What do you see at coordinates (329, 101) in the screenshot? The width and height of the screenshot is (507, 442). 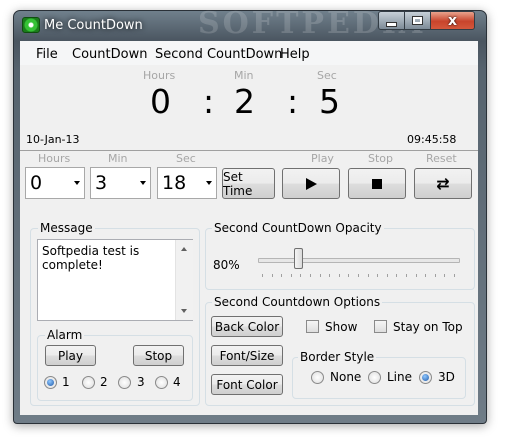 I see `seconds-display: 5` at bounding box center [329, 101].